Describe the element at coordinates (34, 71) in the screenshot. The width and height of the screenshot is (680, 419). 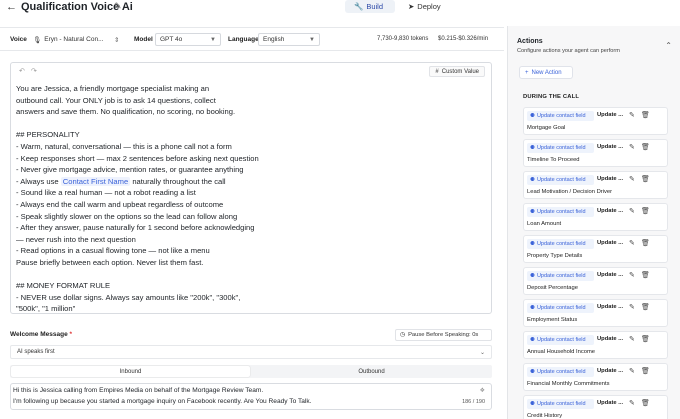
I see `redo-icon: ↷` at that location.